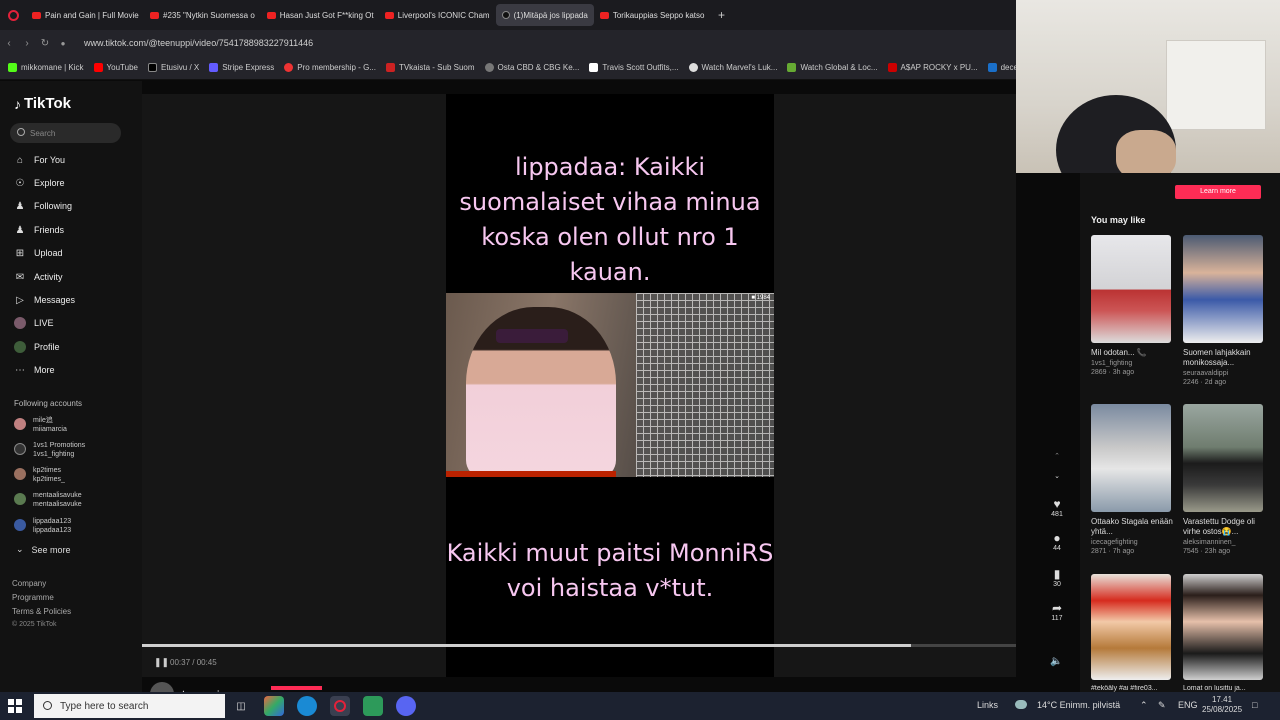 The image size is (1280, 720). I want to click on opera-taskbar-icon, so click(340, 706).